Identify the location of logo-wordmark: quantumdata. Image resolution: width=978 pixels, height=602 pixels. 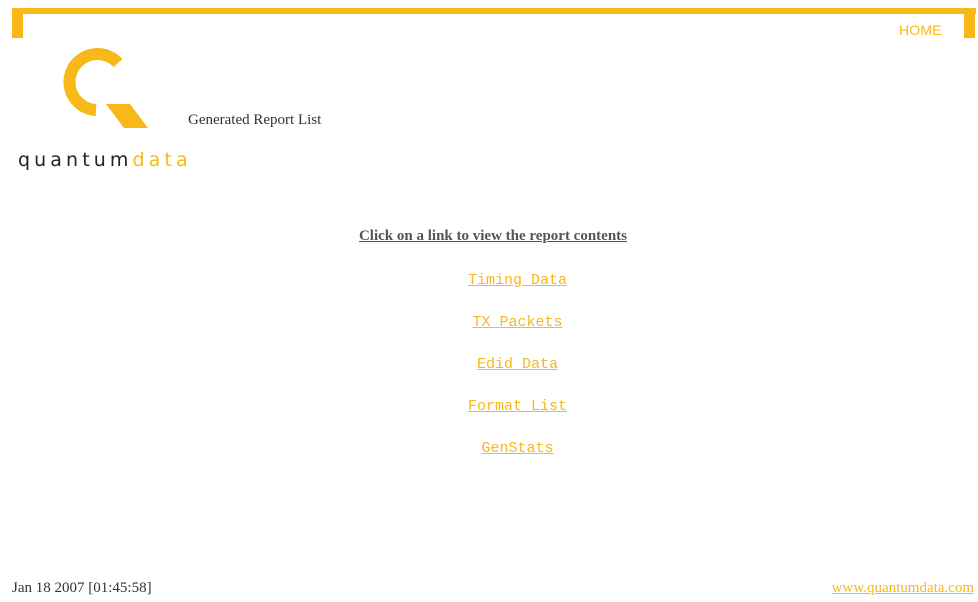
(105, 160).